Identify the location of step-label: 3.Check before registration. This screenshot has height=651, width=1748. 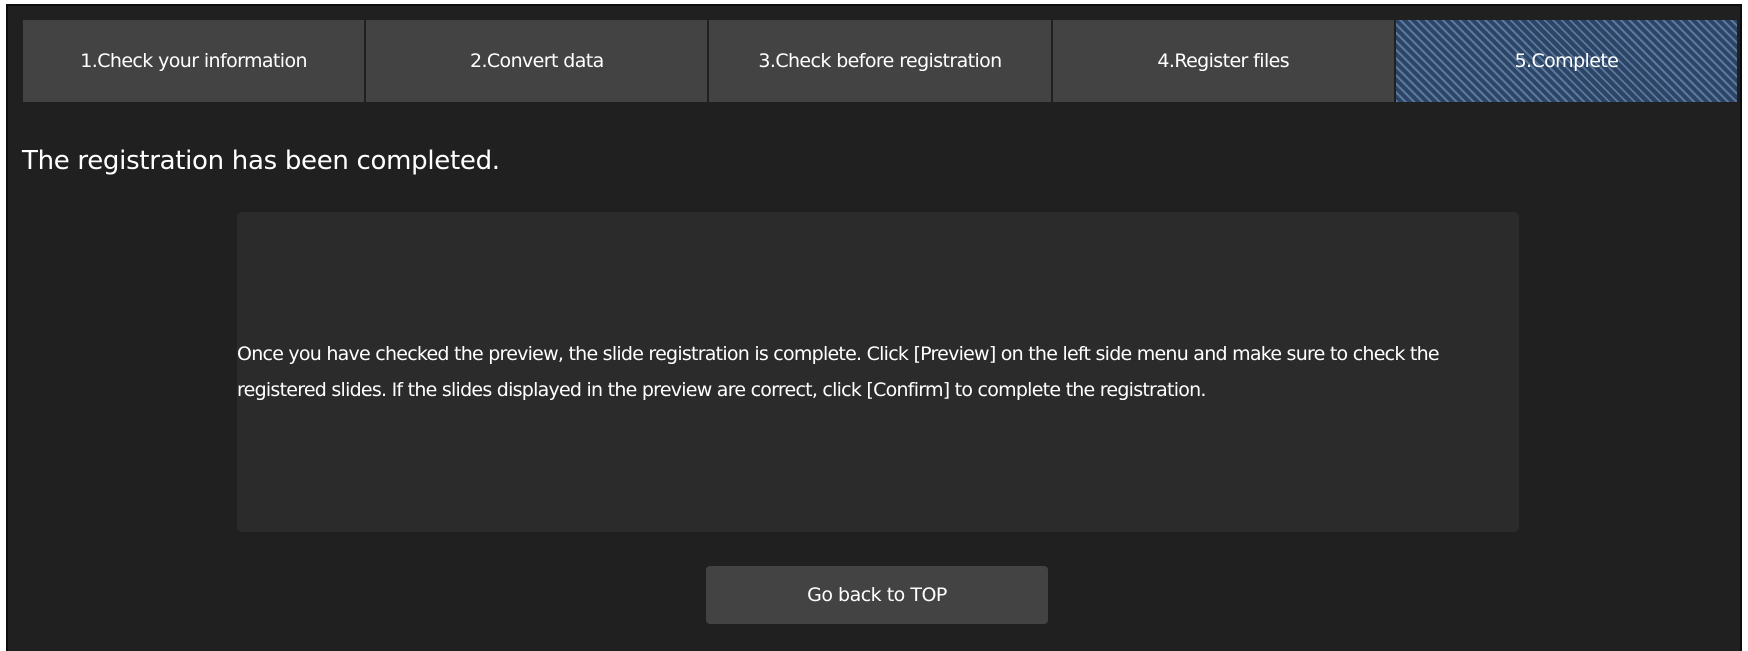
(880, 61).